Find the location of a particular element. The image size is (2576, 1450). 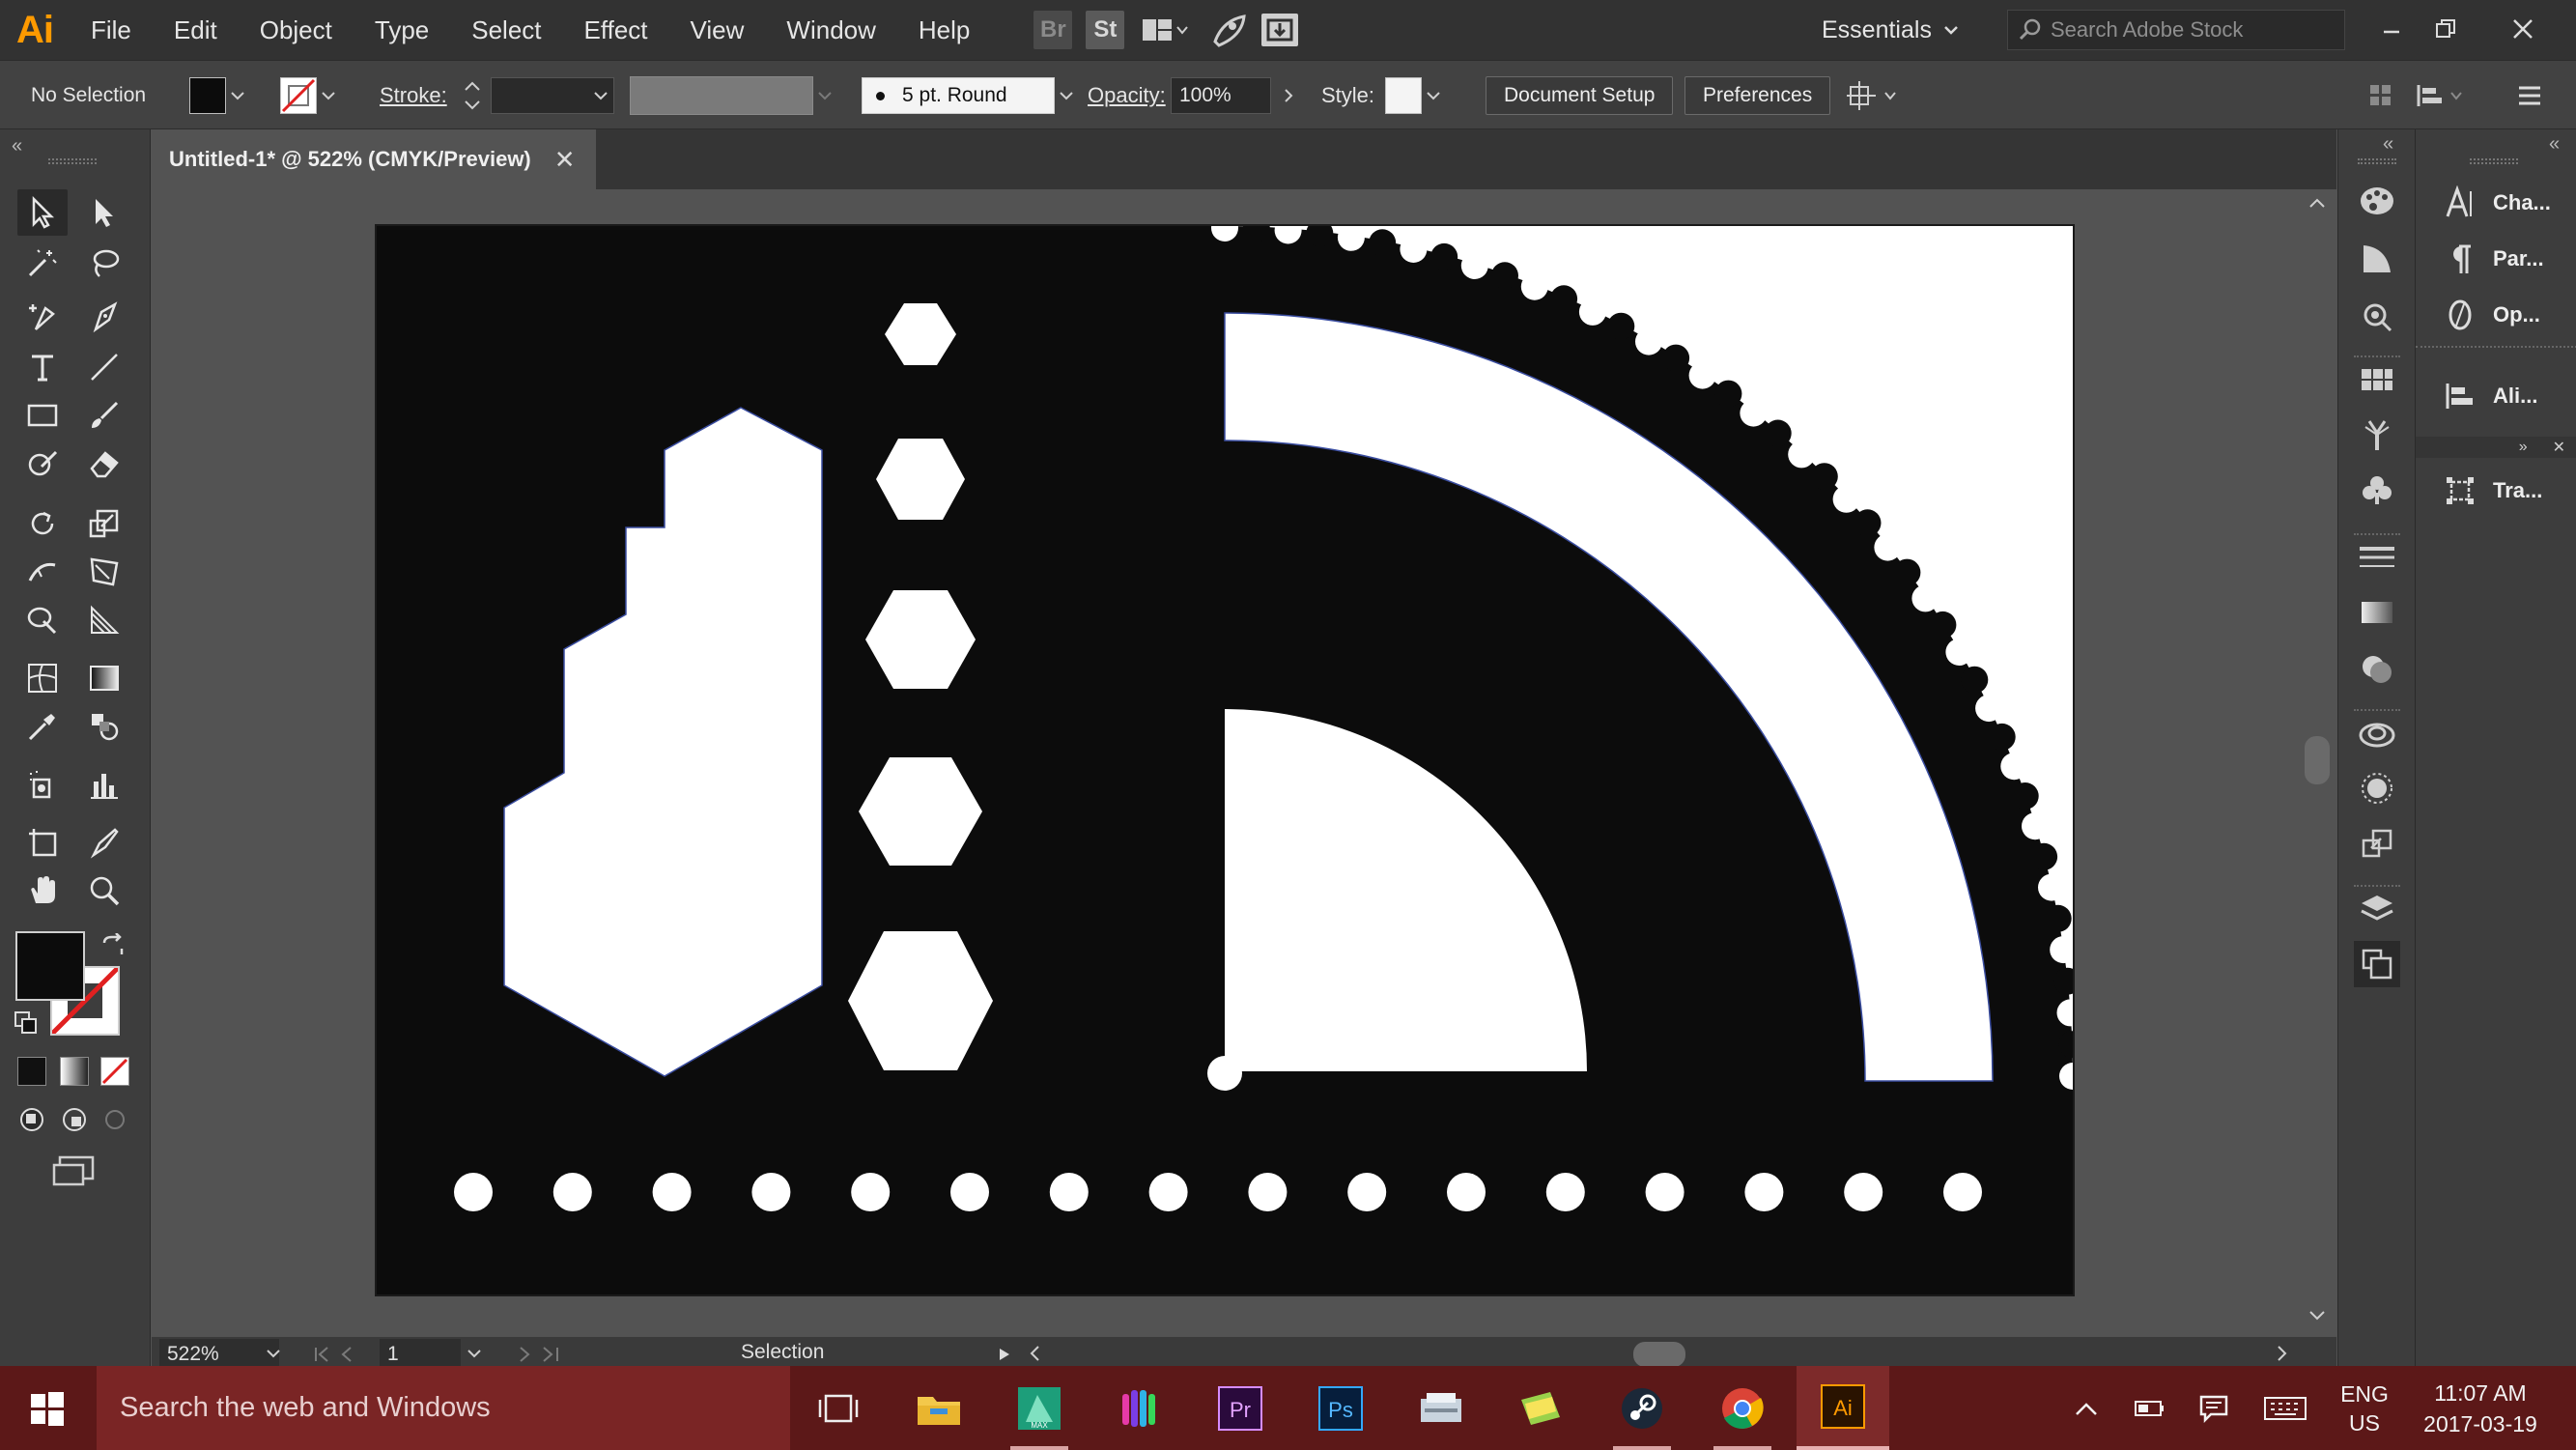

bridge-button: Br is located at coordinates (1053, 30).